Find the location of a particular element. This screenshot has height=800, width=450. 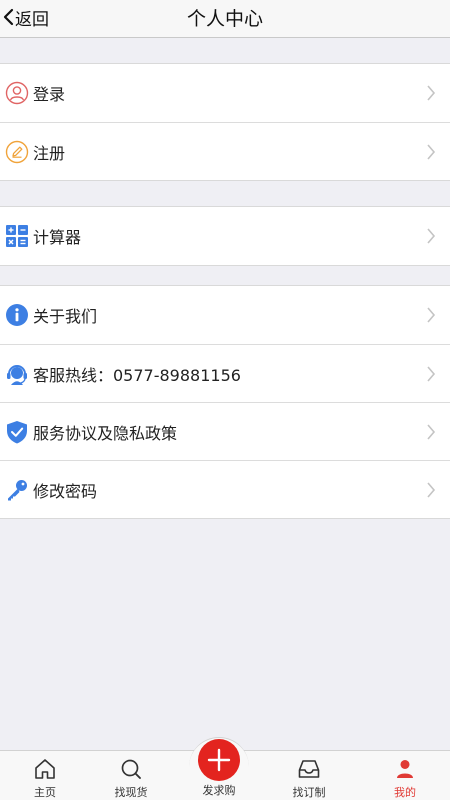

pencil-circle-icon is located at coordinates (17, 152).